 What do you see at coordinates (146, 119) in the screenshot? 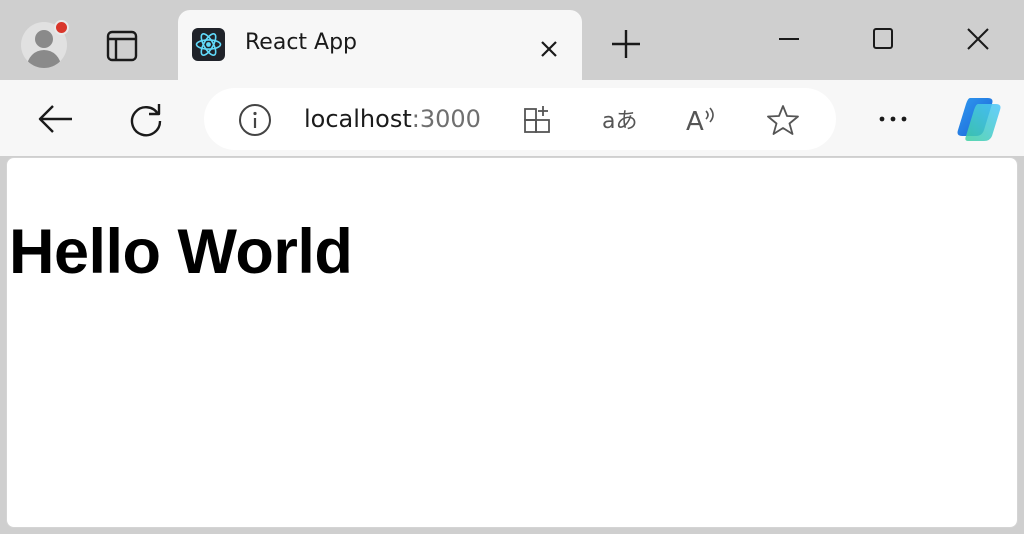
I see `refresh-icon` at bounding box center [146, 119].